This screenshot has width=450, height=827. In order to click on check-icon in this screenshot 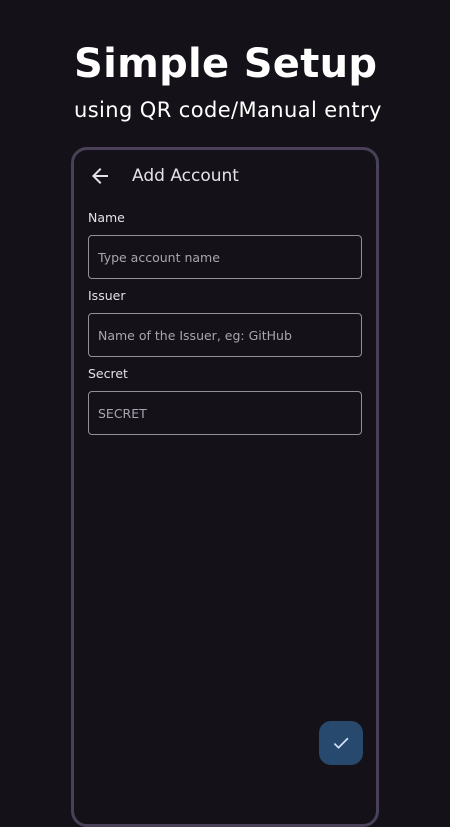, I will do `click(341, 743)`.